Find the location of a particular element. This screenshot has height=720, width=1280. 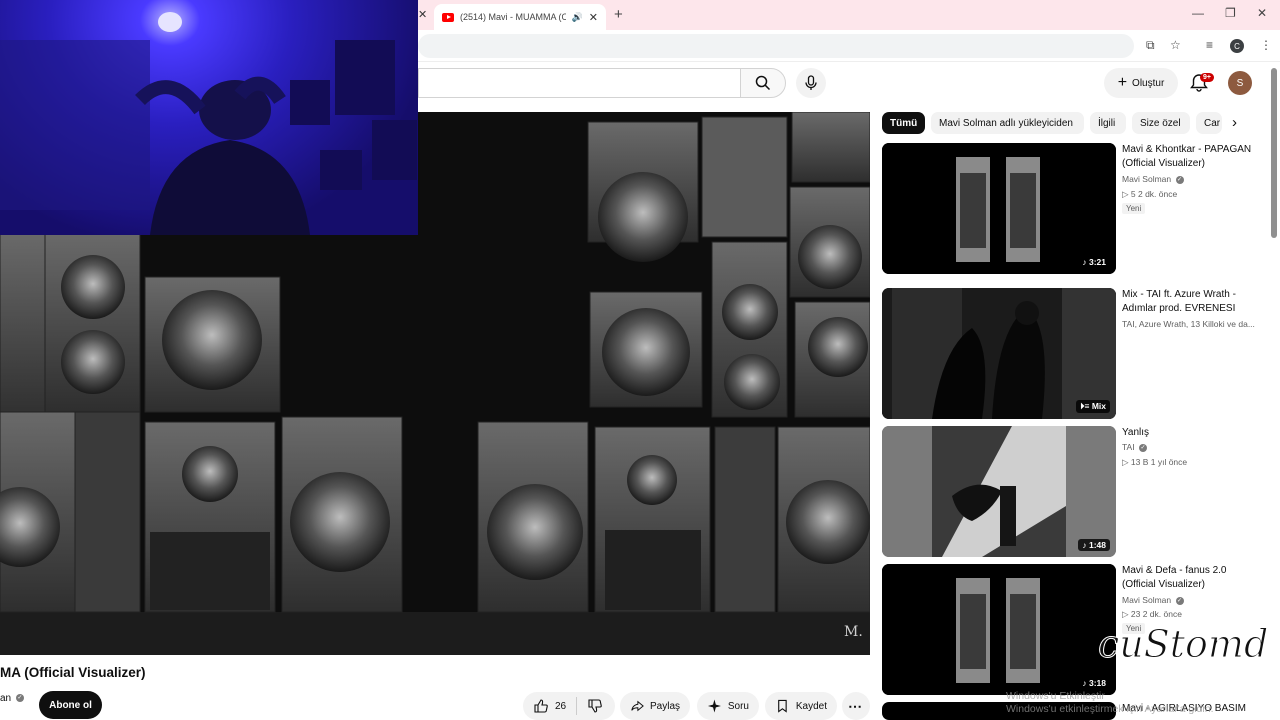

new-tab-icon: + is located at coordinates (618, 14).